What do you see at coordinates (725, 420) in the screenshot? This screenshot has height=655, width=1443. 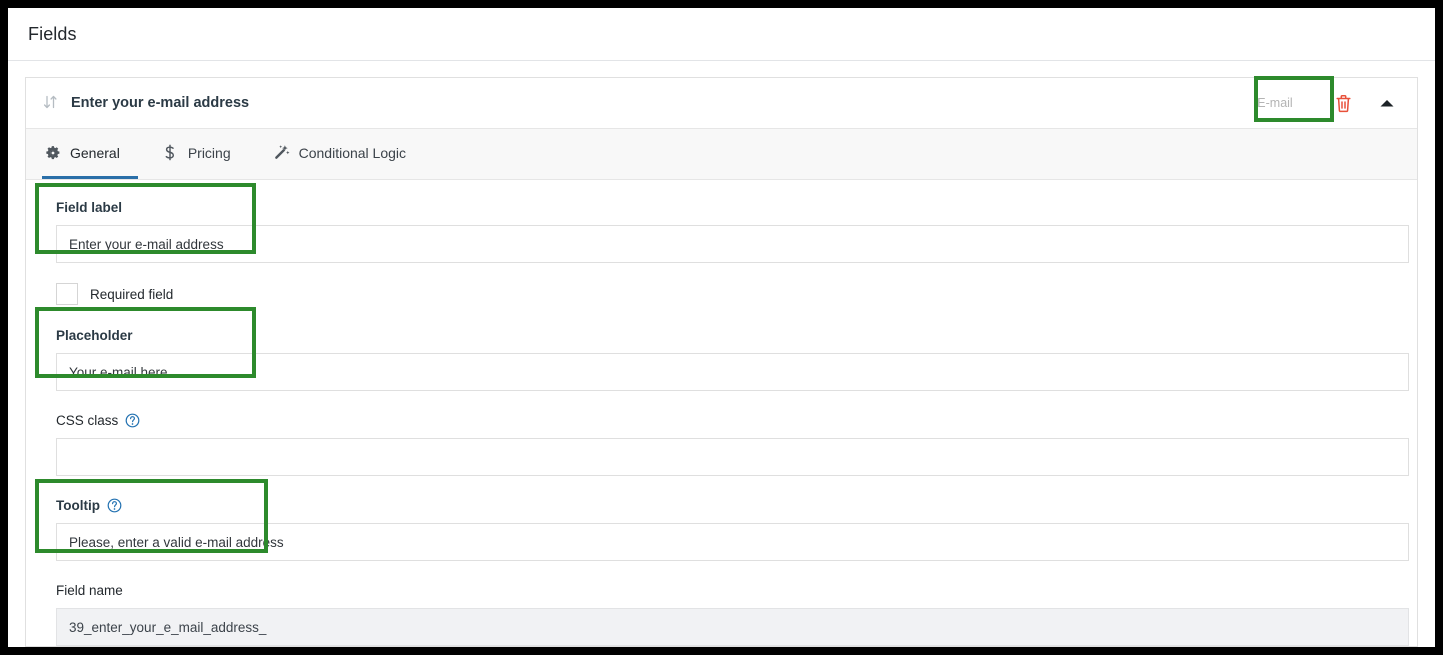 I see `css-class-label-wrap: CSS class` at bounding box center [725, 420].